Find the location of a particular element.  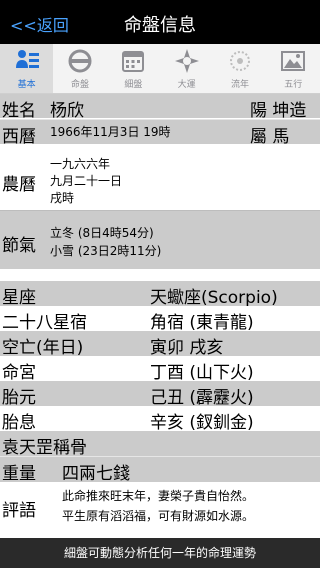

western-value: 1966年11月3日 19時 is located at coordinates (110, 132).